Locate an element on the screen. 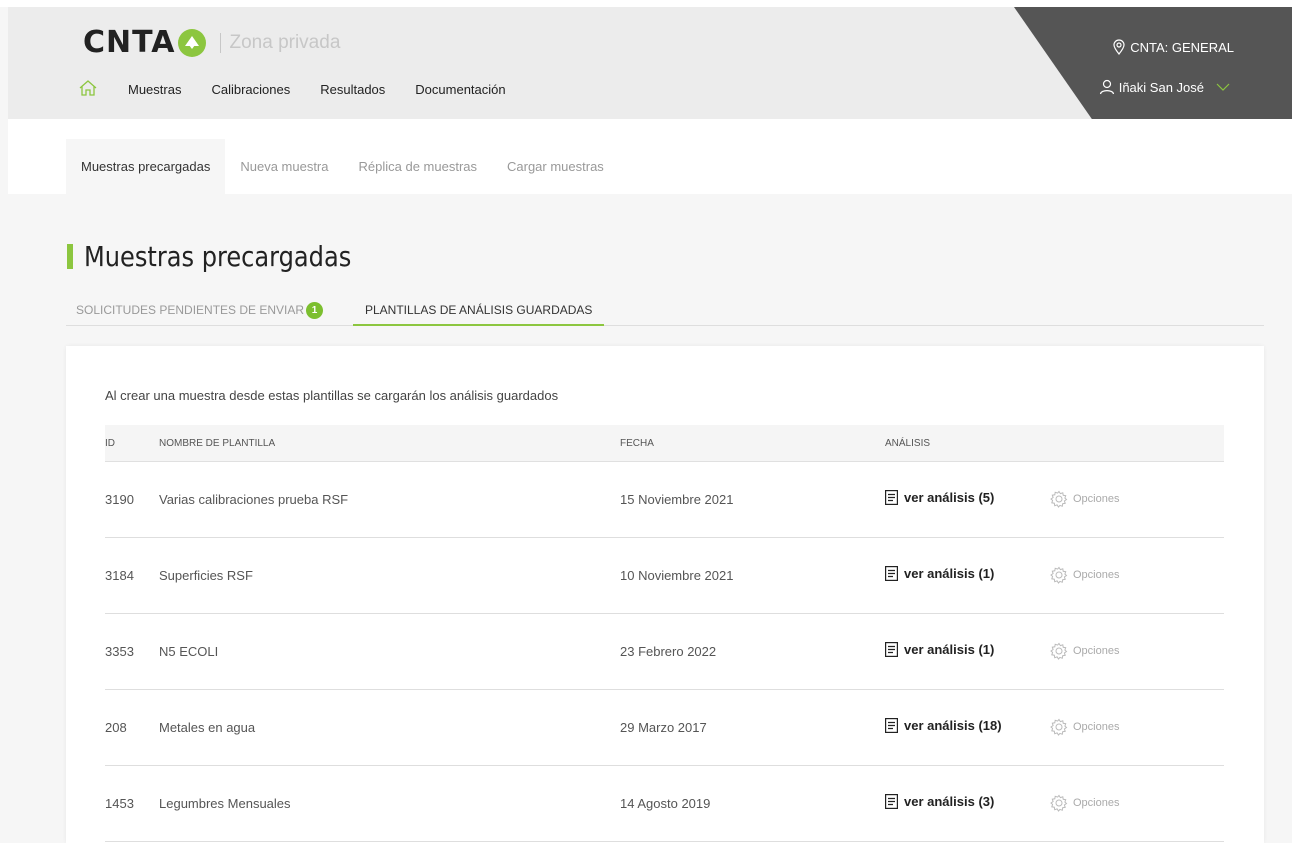  page-title: Muestras precargadas is located at coordinates (218, 256).